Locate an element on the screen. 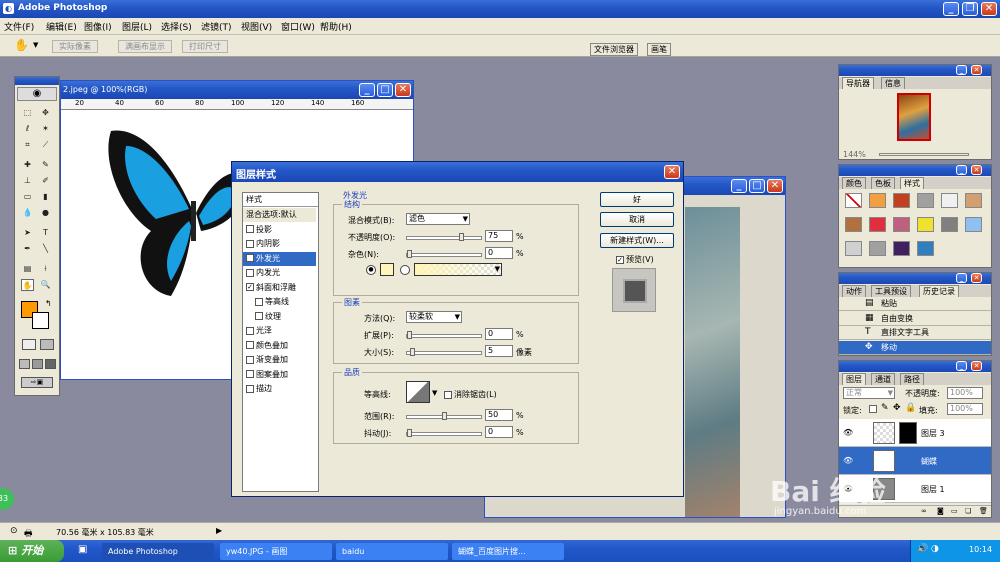  noise-slider is located at coordinates (444, 254).